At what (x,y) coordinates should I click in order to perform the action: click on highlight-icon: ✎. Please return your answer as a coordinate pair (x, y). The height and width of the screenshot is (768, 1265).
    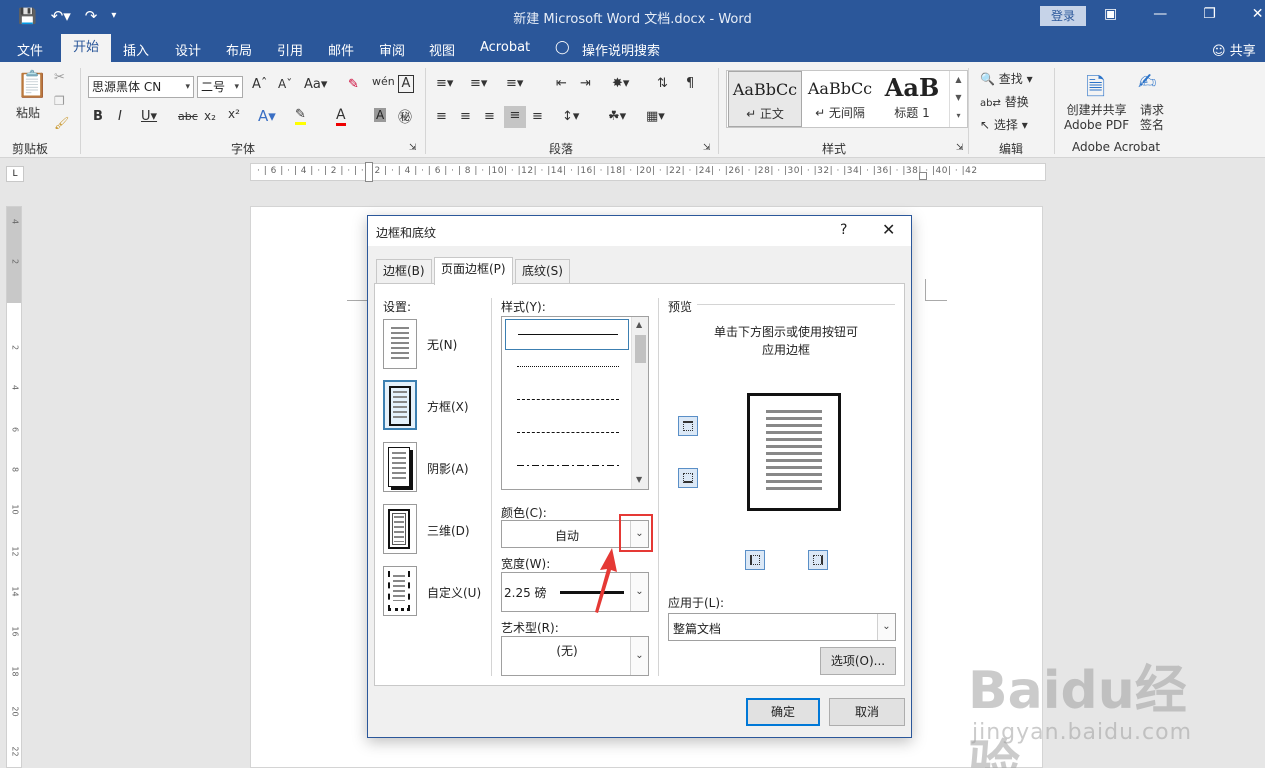
    Looking at the image, I should click on (300, 116).